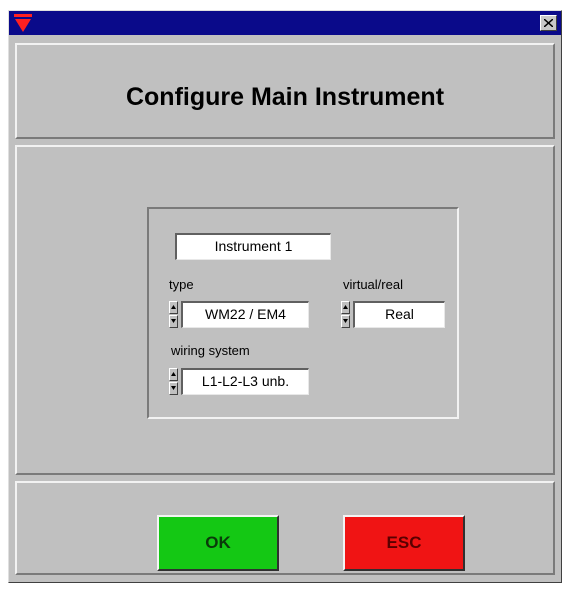 The width and height of the screenshot is (569, 589). I want to click on virtual-real-field: Real, so click(399, 314).